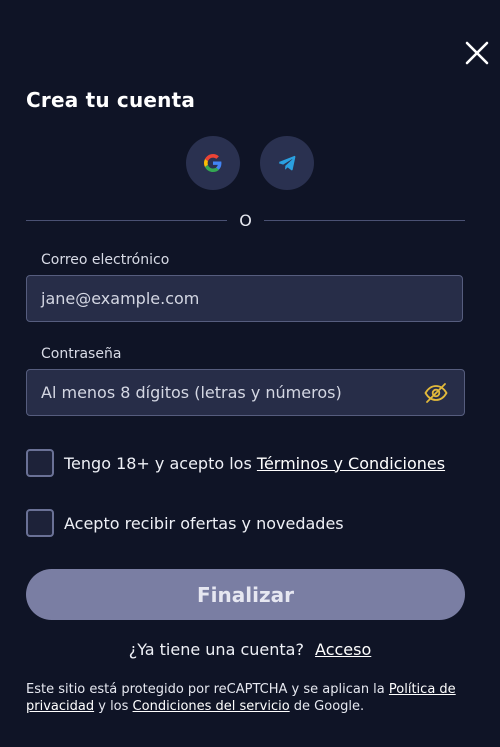 The height and width of the screenshot is (747, 500). I want to click on recaptcha-suffix: de Google., so click(327, 706).